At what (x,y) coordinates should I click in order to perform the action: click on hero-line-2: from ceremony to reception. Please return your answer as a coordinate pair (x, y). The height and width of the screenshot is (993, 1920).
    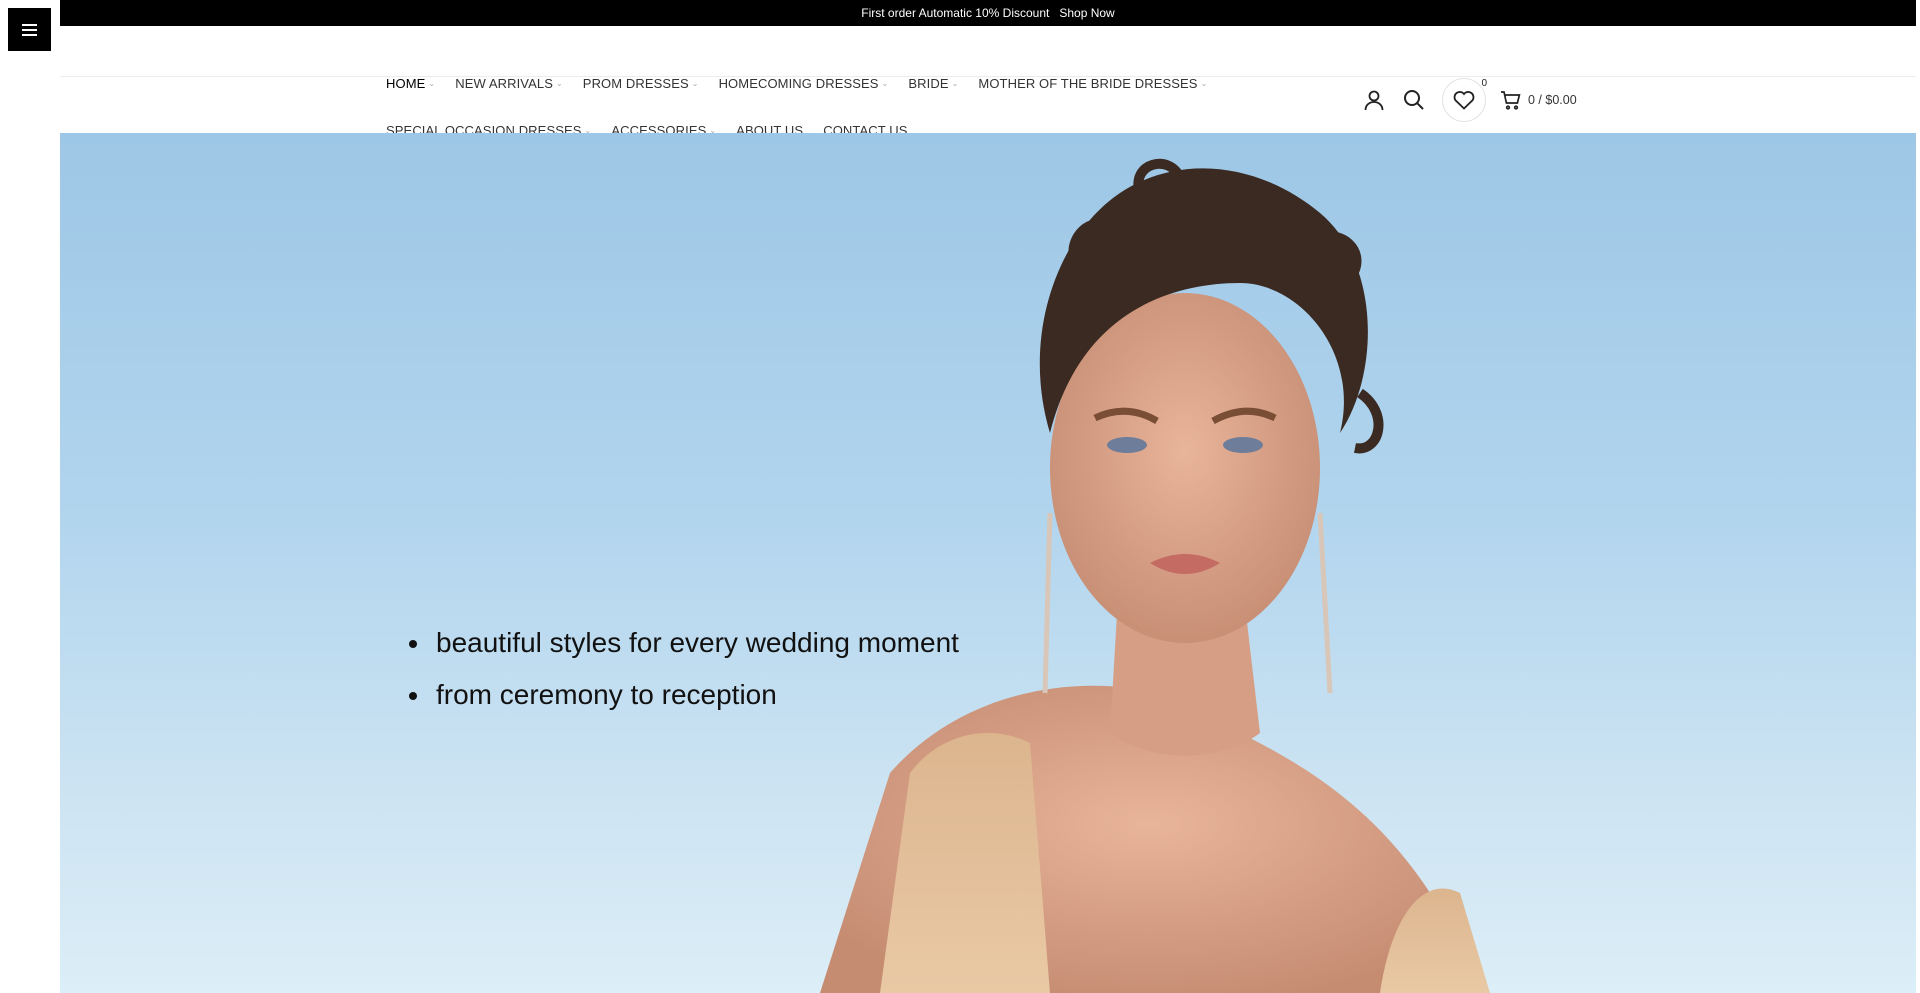
    Looking at the image, I should click on (695, 695).